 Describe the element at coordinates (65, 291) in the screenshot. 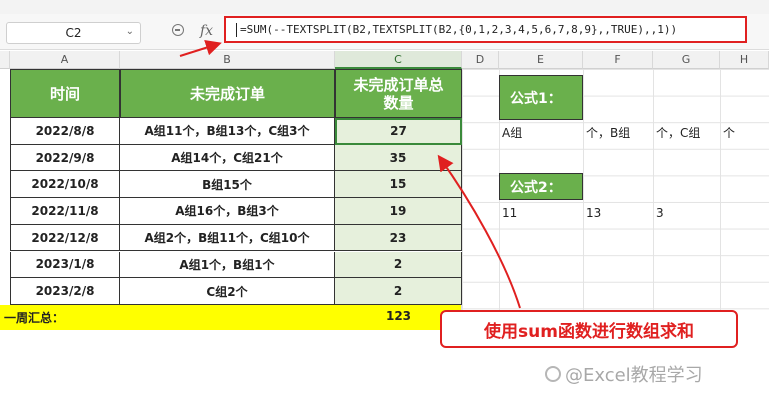

I see `cell-date: 2023/2/8` at that location.